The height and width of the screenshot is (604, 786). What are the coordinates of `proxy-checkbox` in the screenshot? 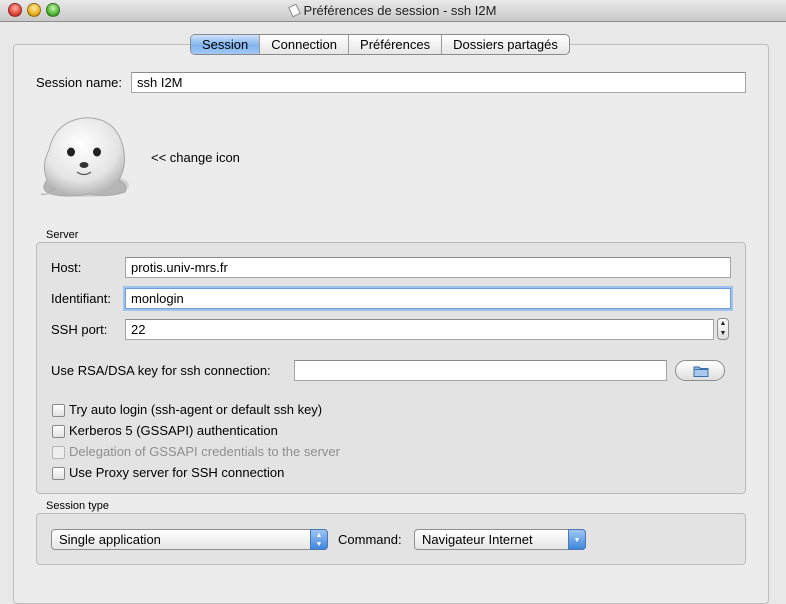 It's located at (58, 473).